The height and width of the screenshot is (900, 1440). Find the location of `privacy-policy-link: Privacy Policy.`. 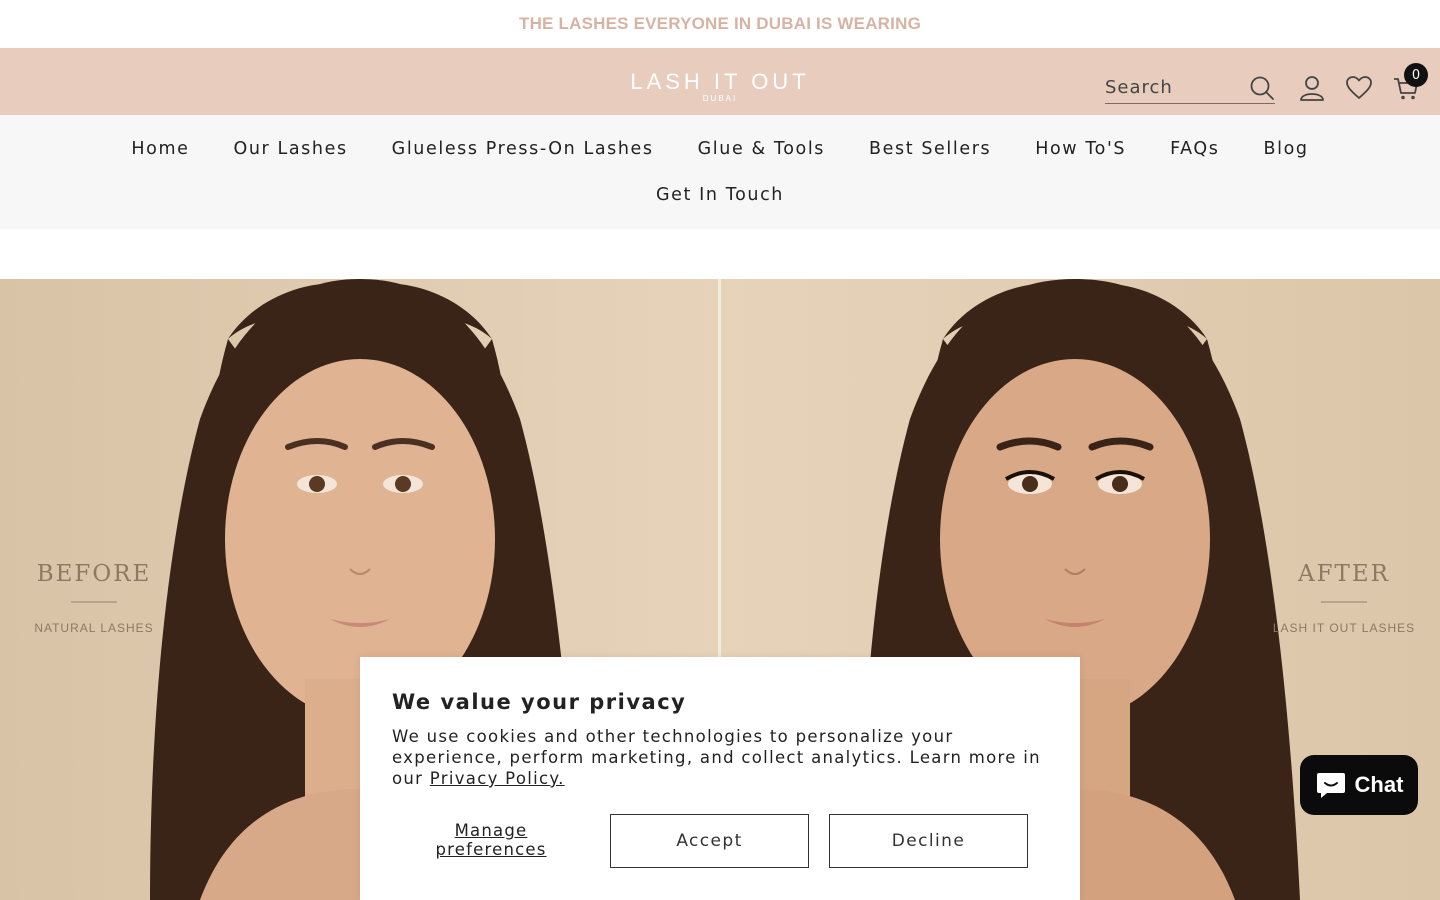

privacy-policy-link: Privacy Policy. is located at coordinates (497, 778).